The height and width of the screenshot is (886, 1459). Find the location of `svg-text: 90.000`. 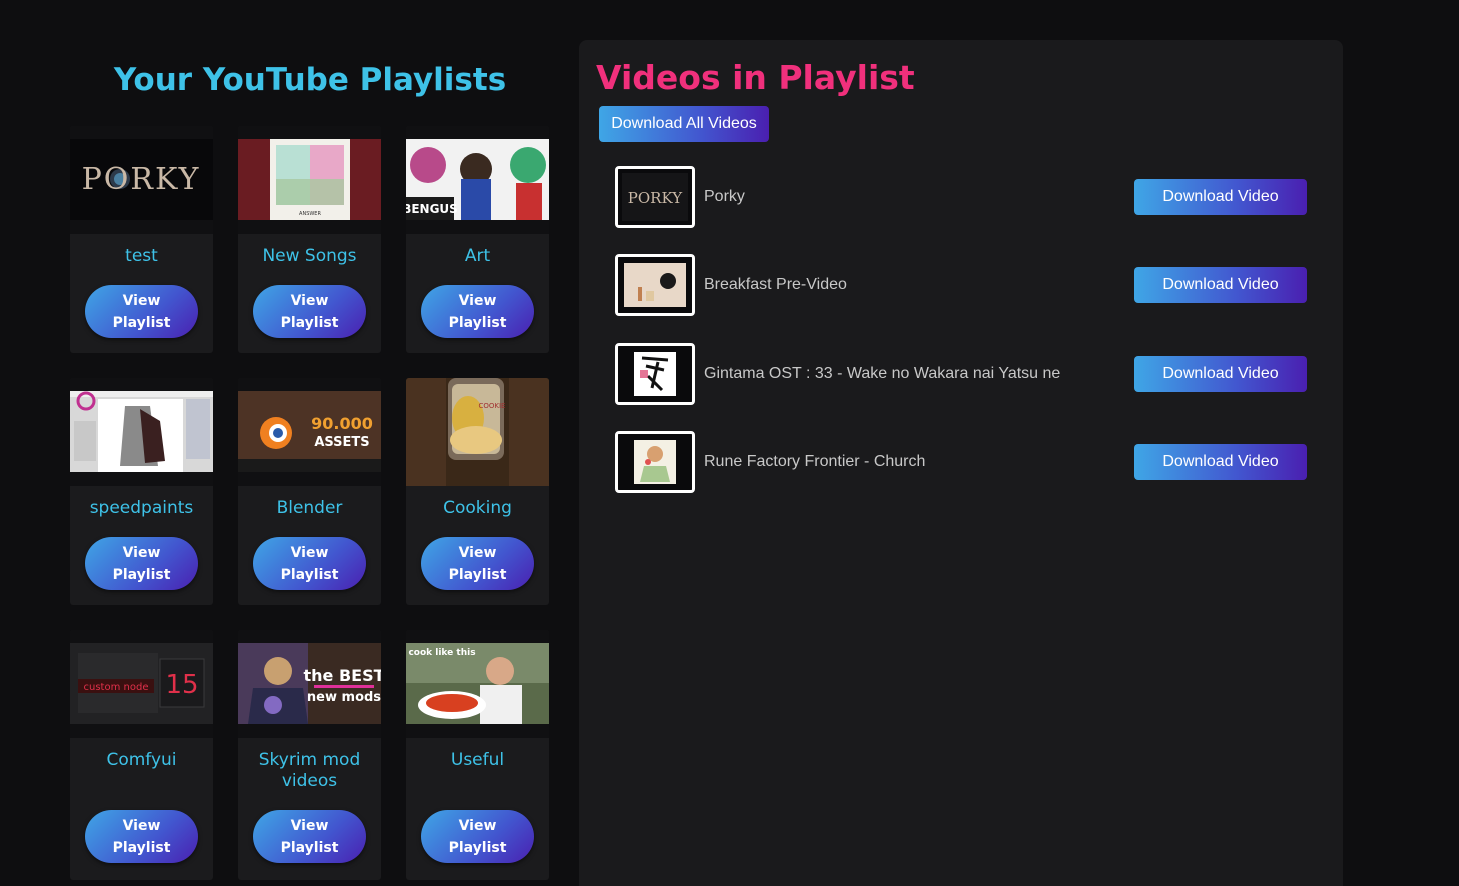

svg-text: 90.000 is located at coordinates (342, 423).